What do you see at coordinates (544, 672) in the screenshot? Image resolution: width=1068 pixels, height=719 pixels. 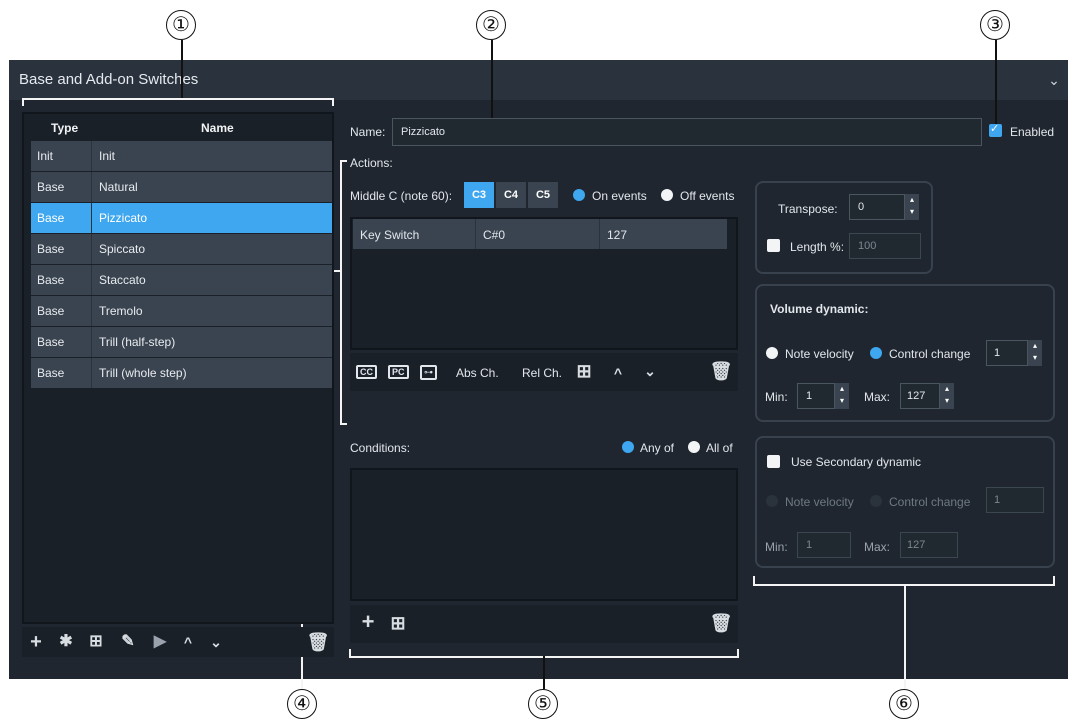 I see `callout-5-leader` at bounding box center [544, 672].